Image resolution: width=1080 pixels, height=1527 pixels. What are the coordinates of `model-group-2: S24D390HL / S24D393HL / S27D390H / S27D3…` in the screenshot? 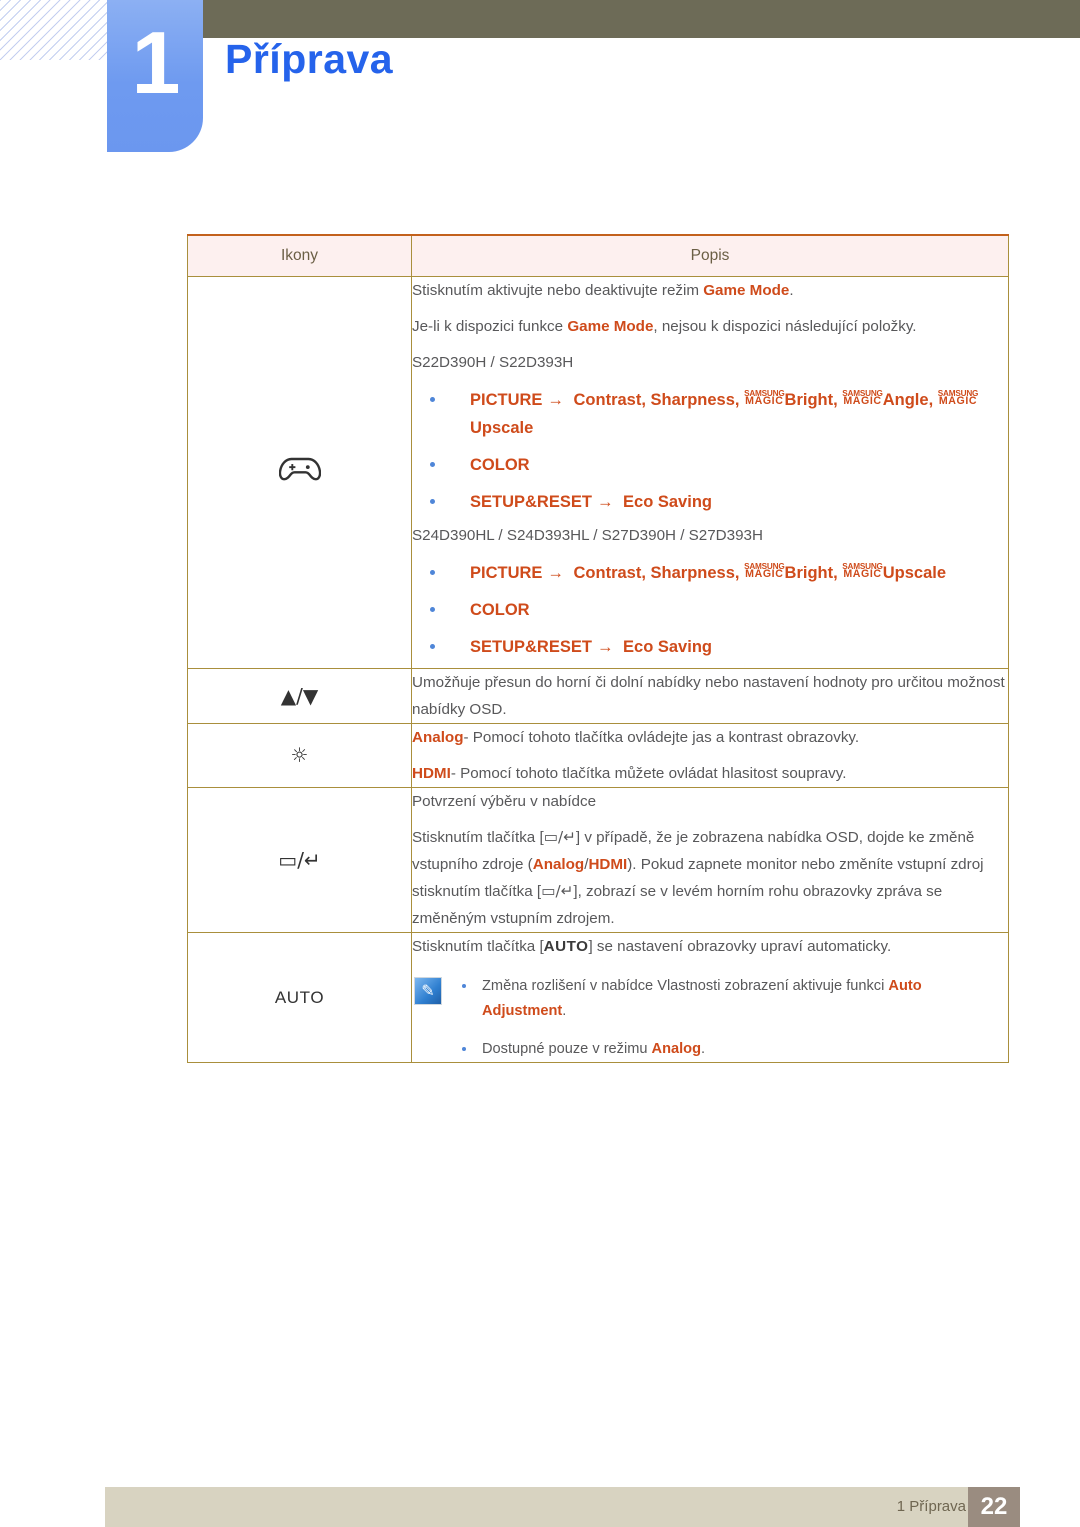 It's located at (587, 536).